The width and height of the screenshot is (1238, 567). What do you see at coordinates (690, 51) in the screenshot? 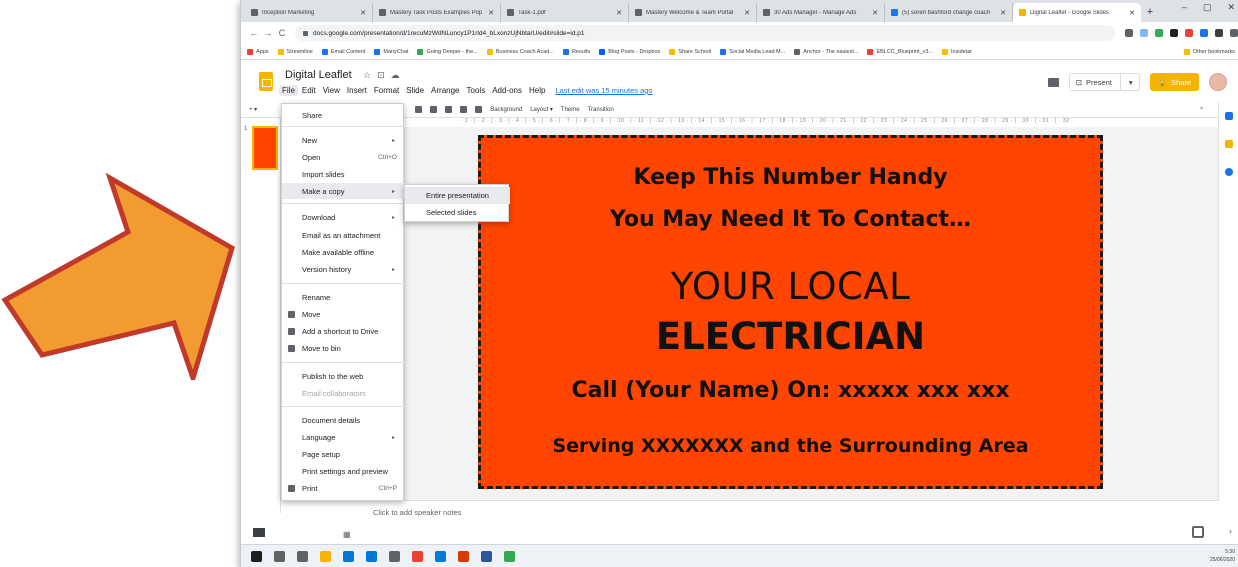
I see `bookmark-item: Share School` at bounding box center [690, 51].